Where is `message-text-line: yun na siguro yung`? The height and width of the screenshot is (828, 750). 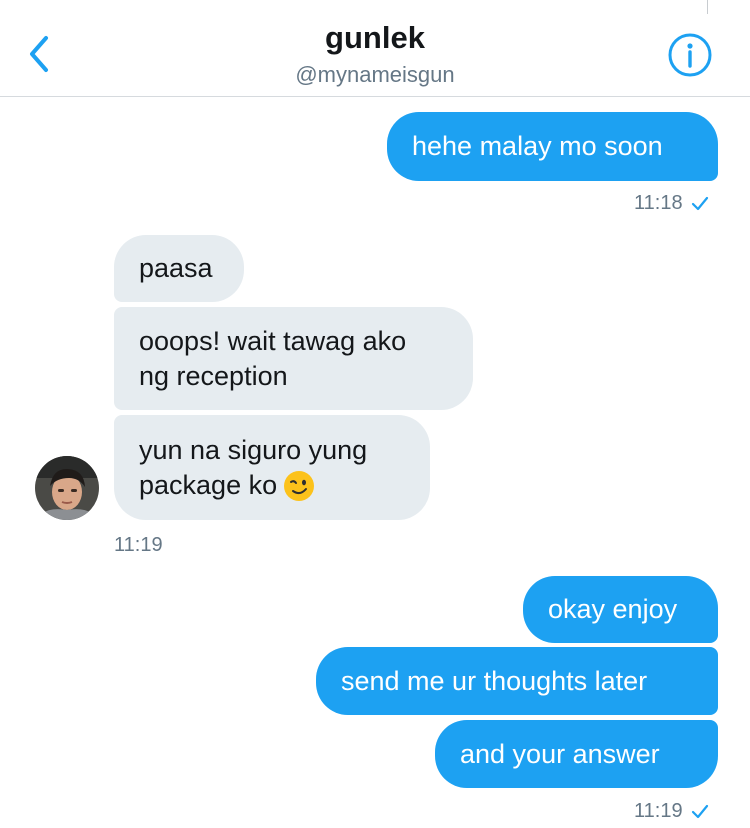 message-text-line: yun na siguro yung is located at coordinates (253, 449).